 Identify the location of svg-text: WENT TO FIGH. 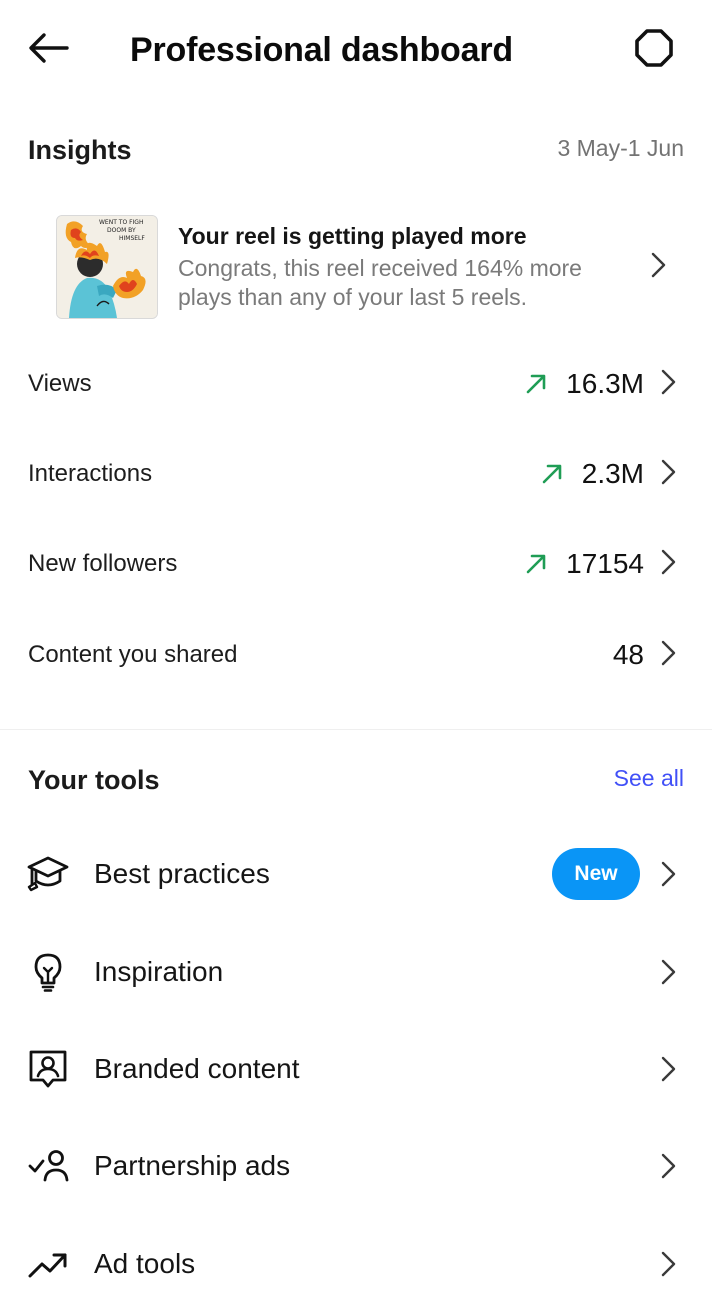
(121, 222).